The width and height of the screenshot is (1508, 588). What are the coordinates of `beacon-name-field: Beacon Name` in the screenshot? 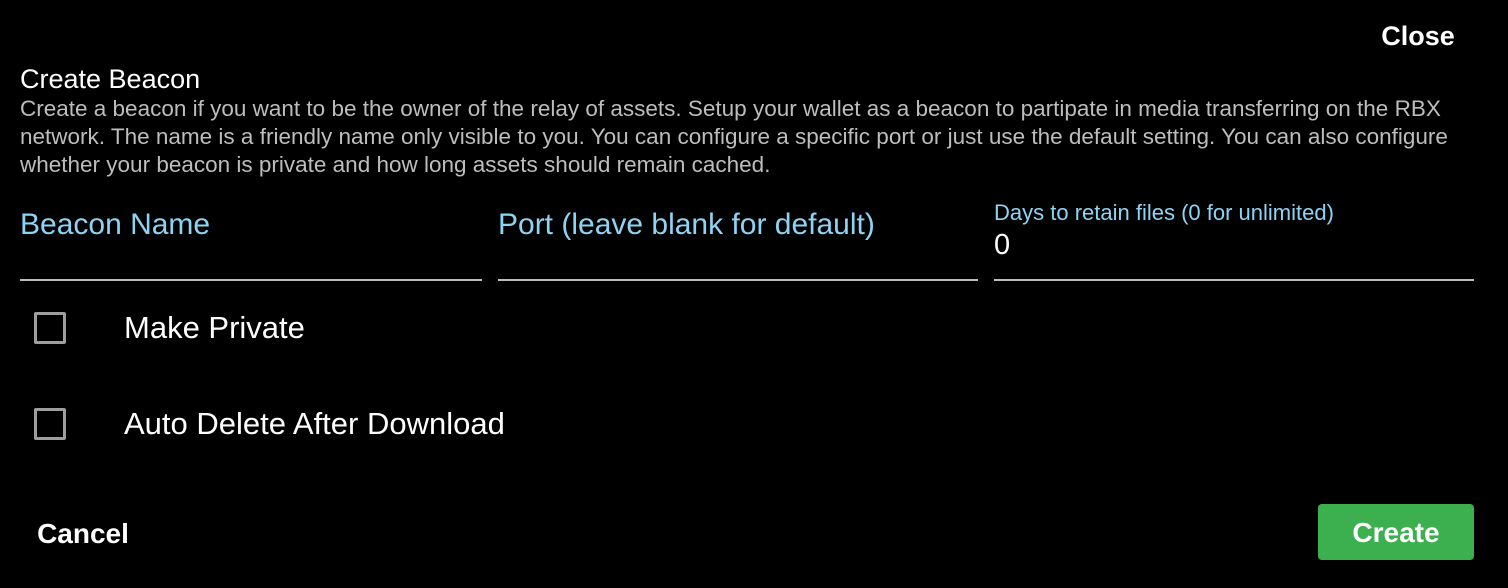 It's located at (251, 239).